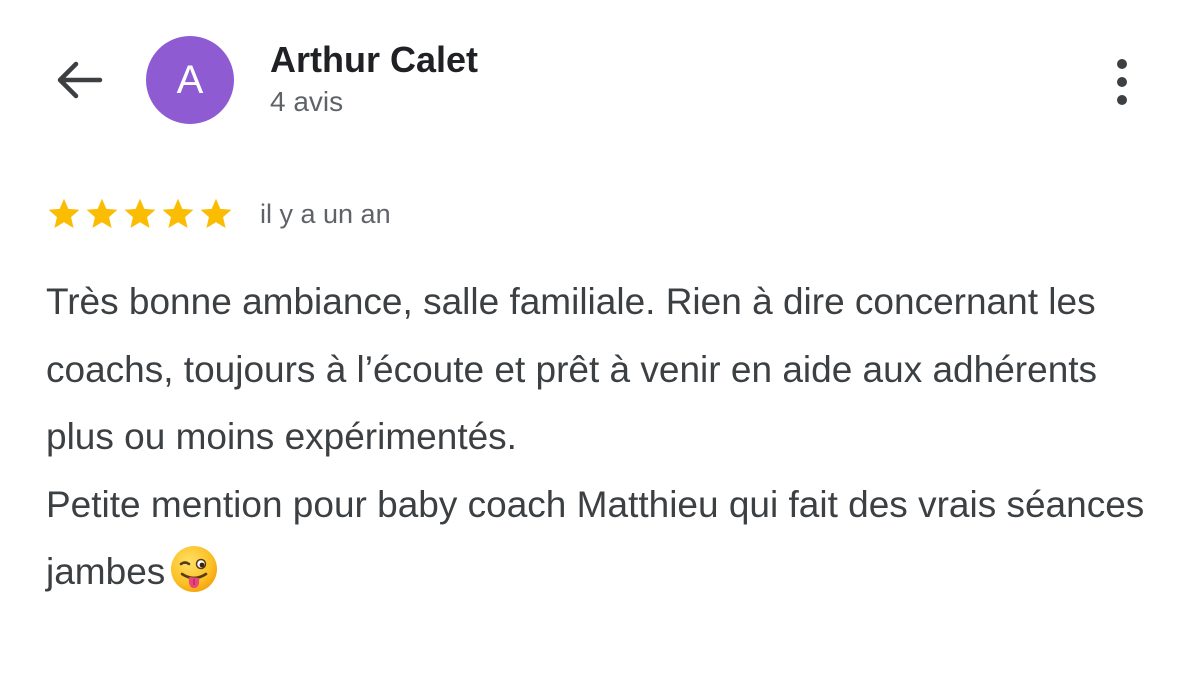 Image resolution: width=1200 pixels, height=681 pixels. I want to click on avatar: A, so click(190, 80).